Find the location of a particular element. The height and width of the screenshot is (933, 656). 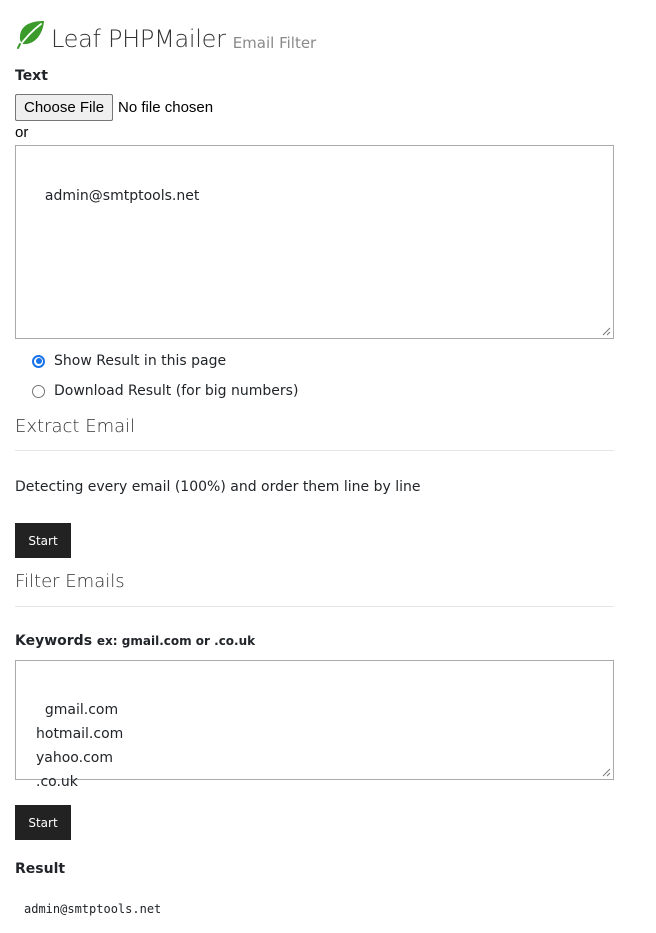

brand-subtitle: Email Filter is located at coordinates (274, 43).